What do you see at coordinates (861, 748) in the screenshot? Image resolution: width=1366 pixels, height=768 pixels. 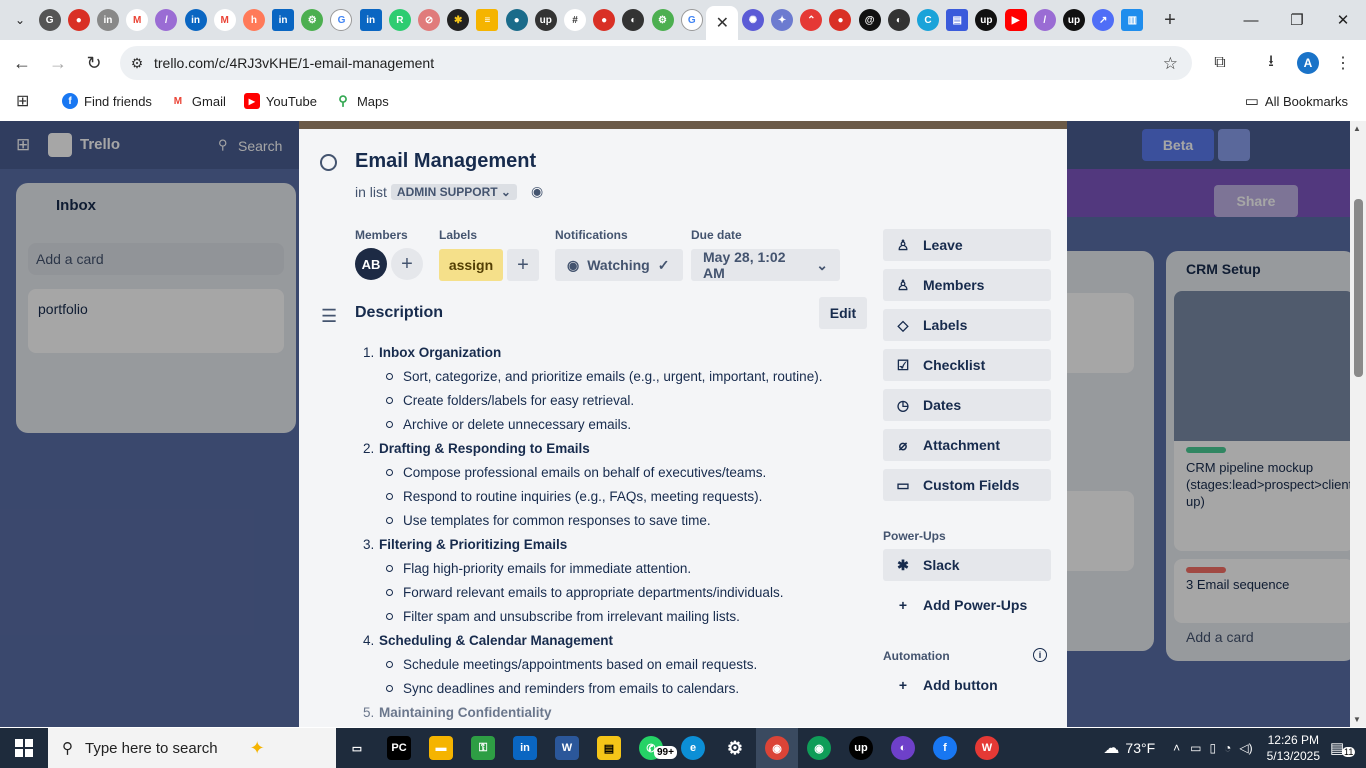 I see `upwork-icon: up` at bounding box center [861, 748].